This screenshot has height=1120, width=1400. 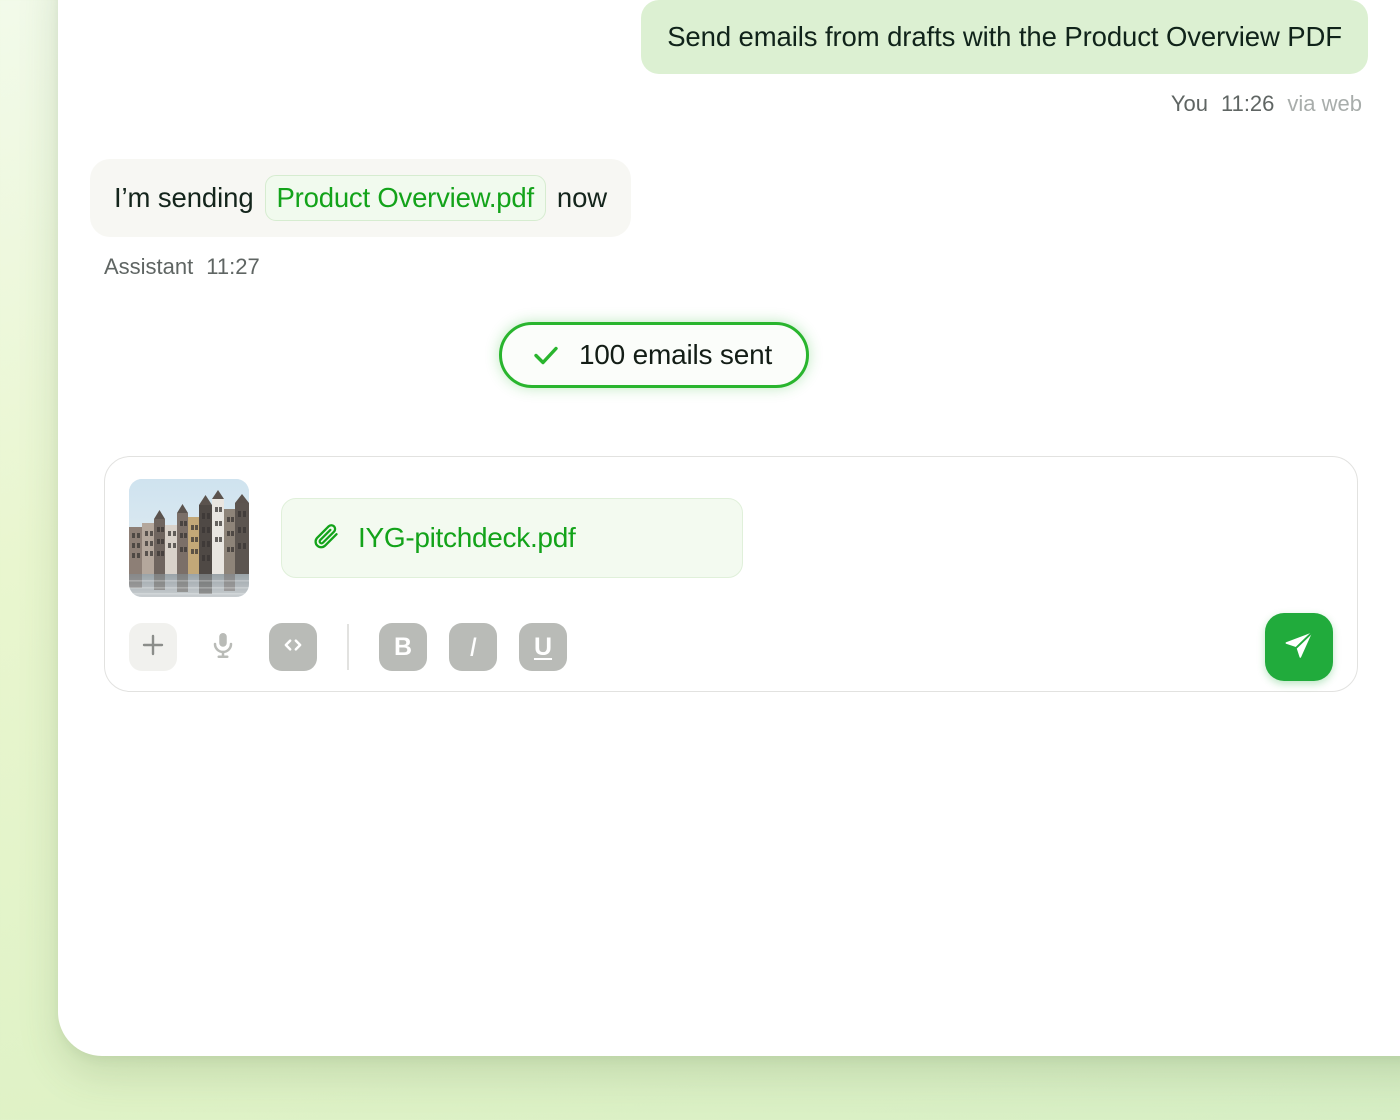 I want to click on code-format-button, so click(x=293, y=647).